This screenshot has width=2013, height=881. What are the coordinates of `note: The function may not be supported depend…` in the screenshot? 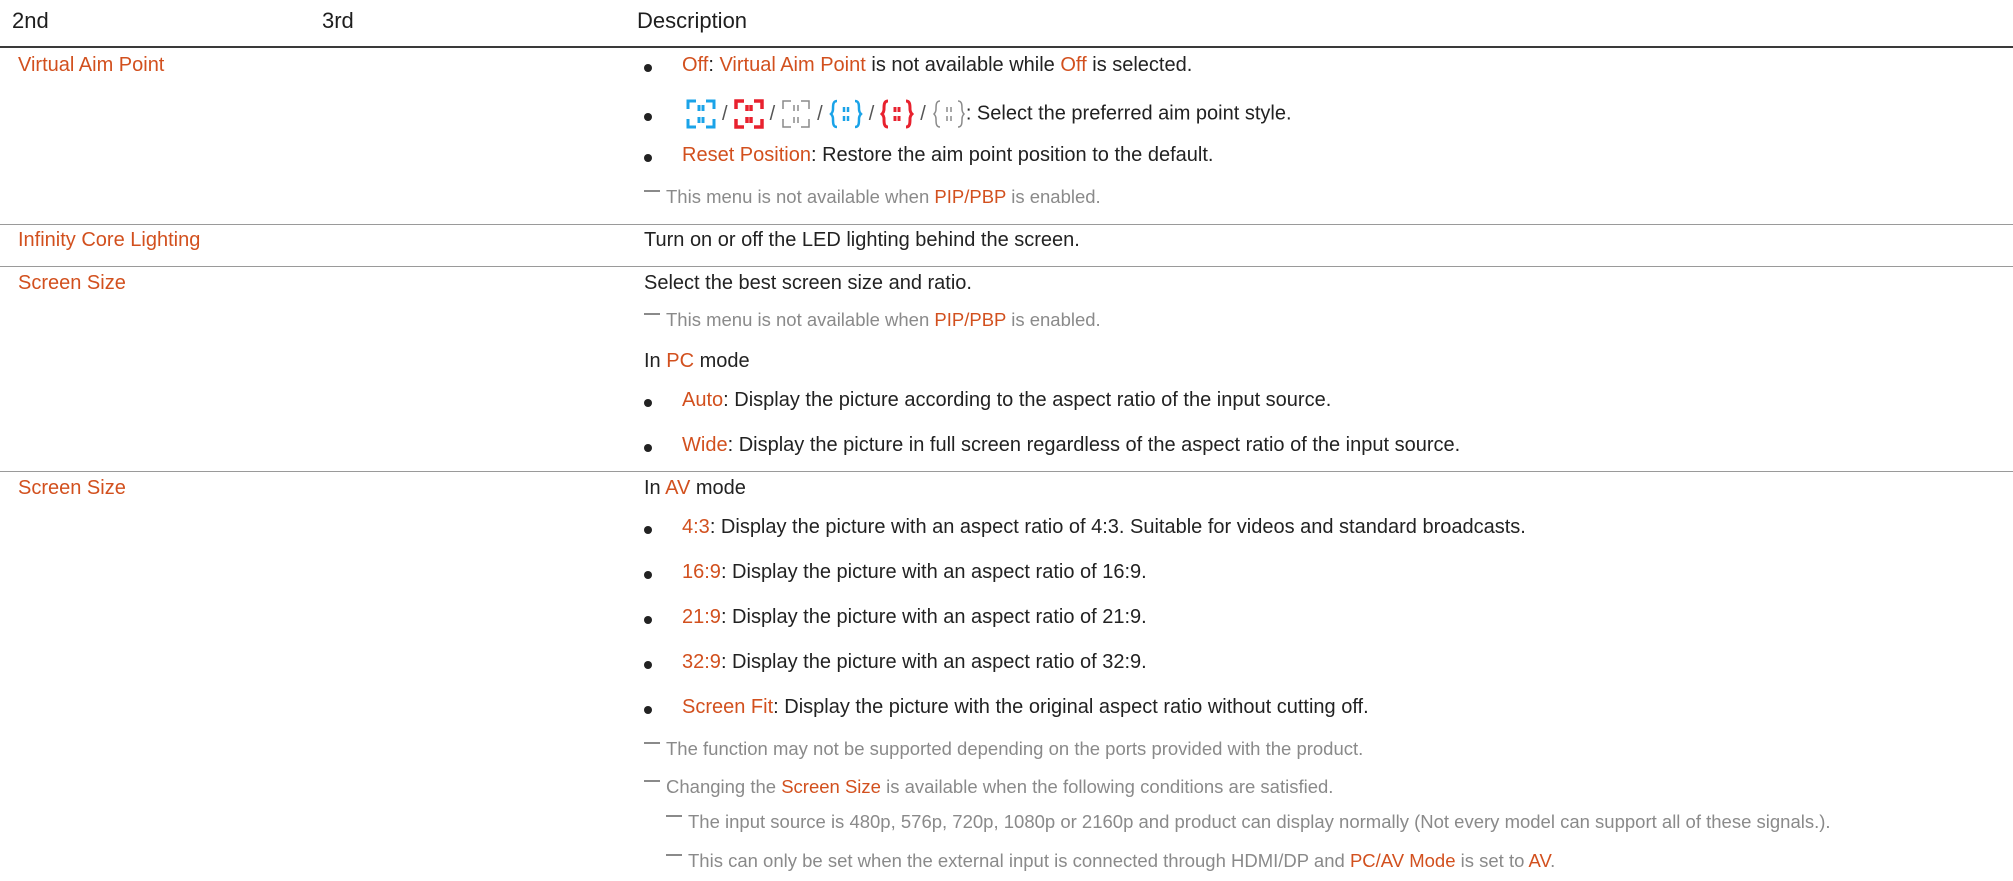 It's located at (1003, 749).